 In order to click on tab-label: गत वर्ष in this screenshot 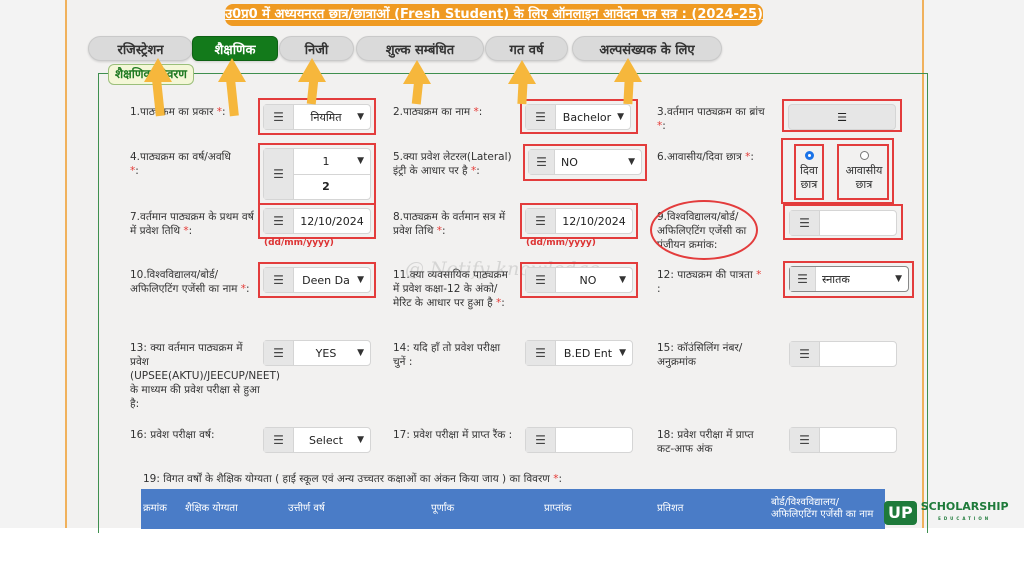, I will do `click(526, 50)`.